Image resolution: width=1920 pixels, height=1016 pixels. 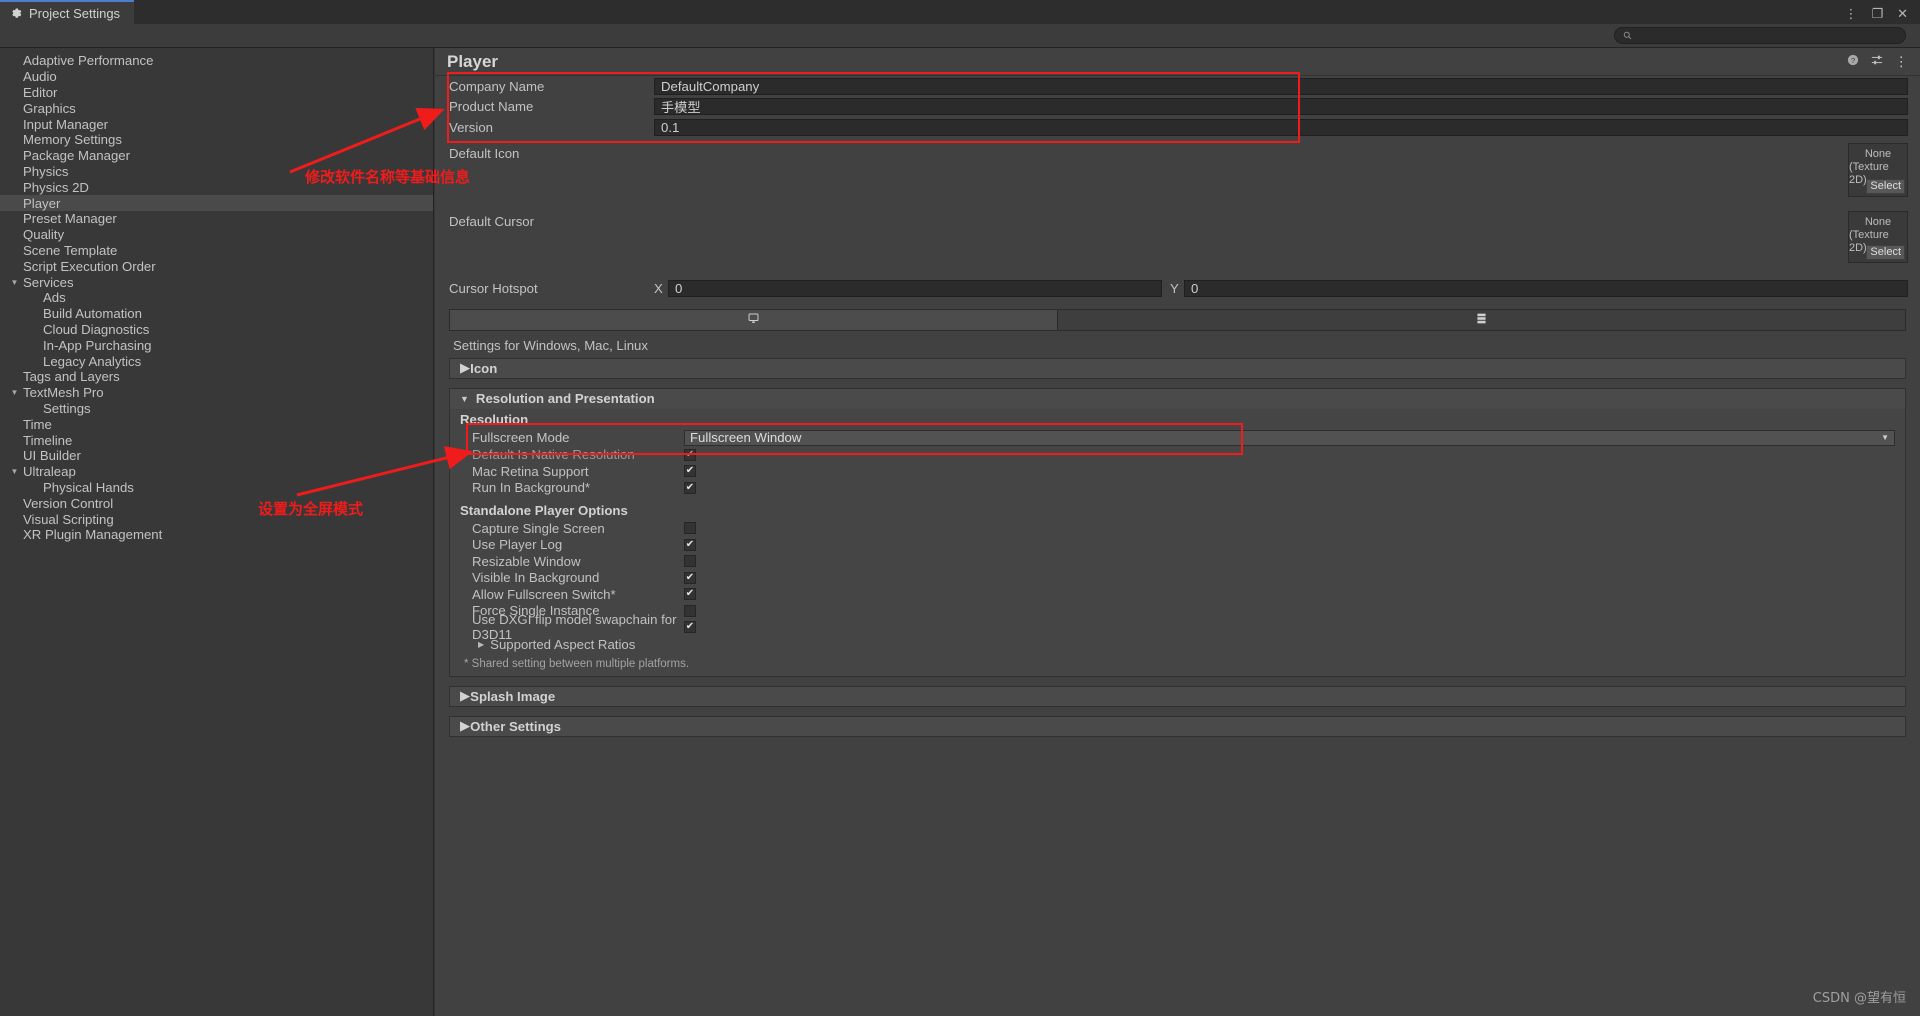 I want to click on sidebar-item-label: Settings, so click(x=67, y=408).